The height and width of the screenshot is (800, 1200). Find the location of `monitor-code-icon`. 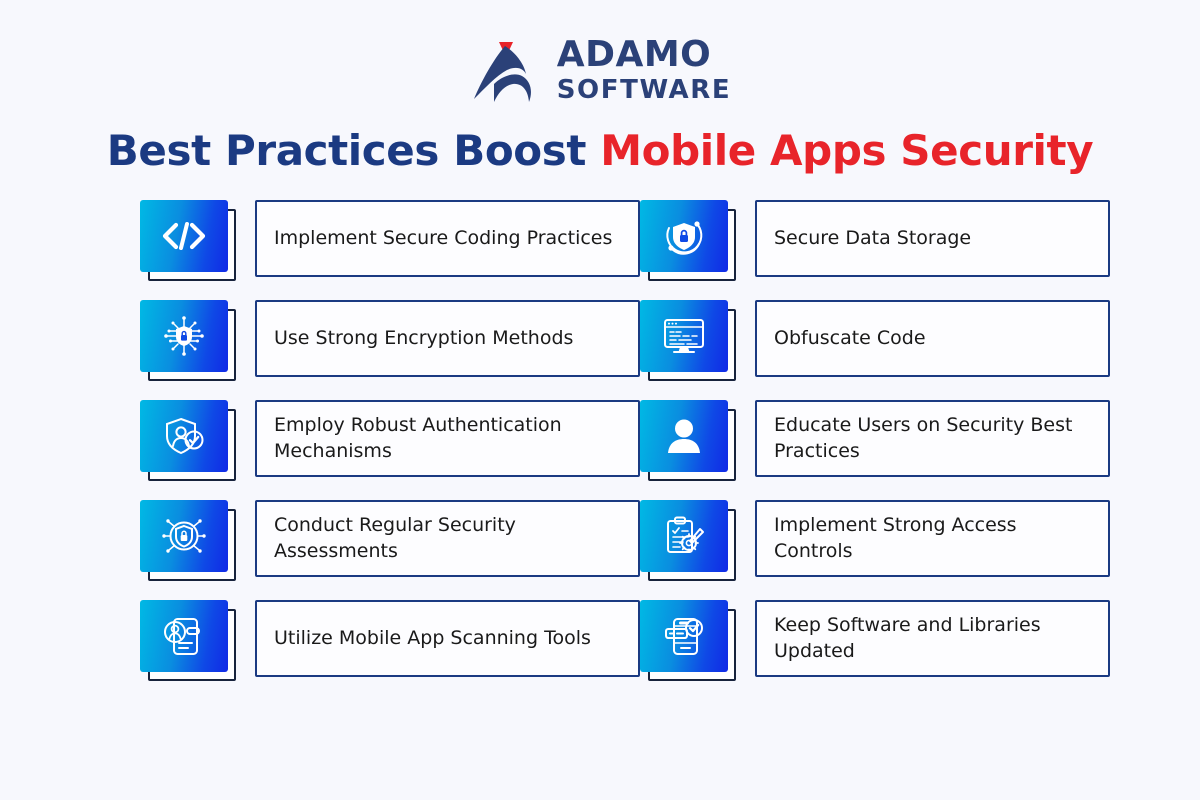

monitor-code-icon is located at coordinates (684, 336).